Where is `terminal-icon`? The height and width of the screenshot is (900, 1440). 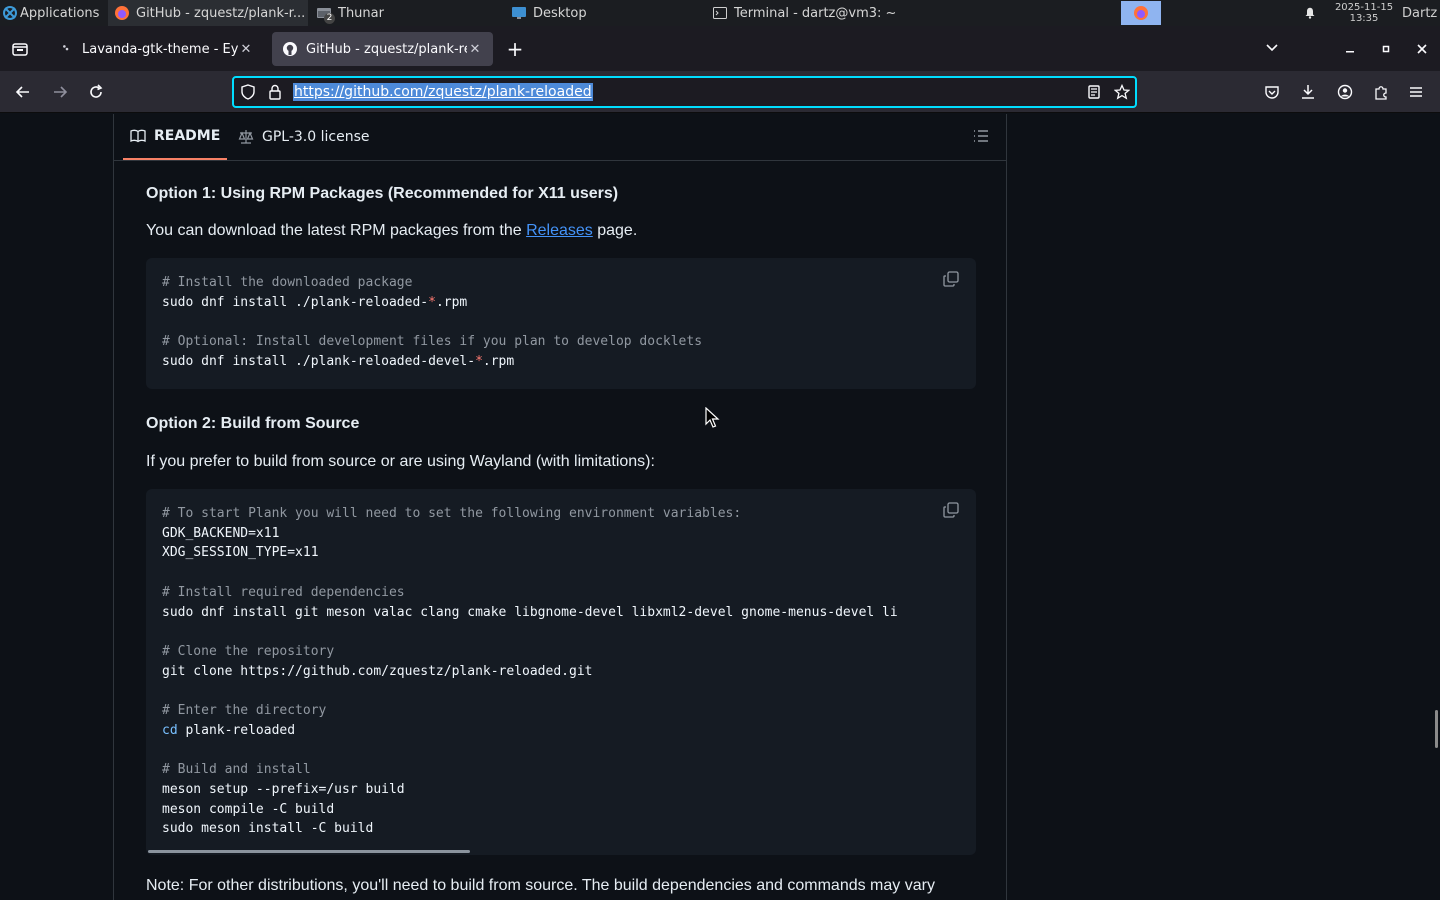 terminal-icon is located at coordinates (720, 13).